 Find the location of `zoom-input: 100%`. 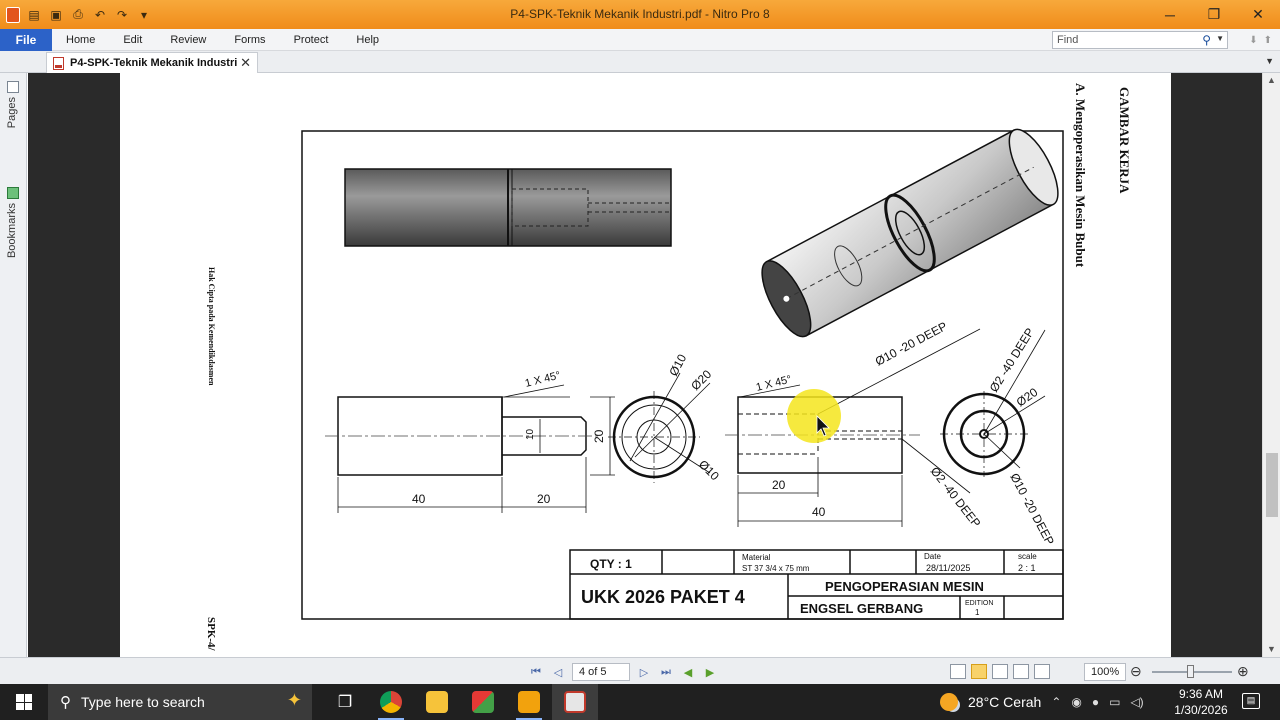

zoom-input: 100% is located at coordinates (1105, 672).